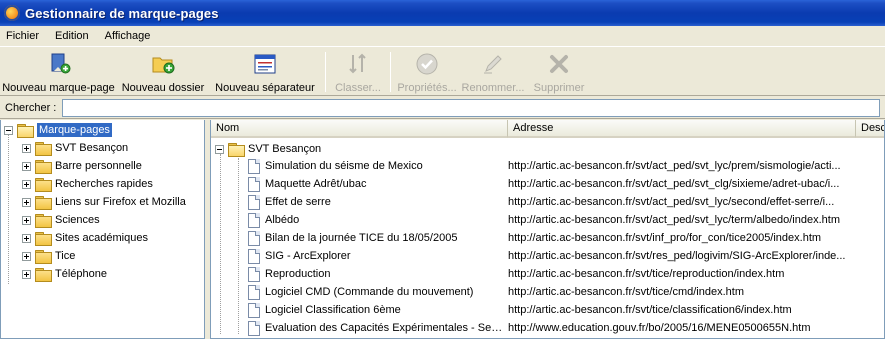  Describe the element at coordinates (23, 36) in the screenshot. I see `menu-fichier: Fichier` at that location.